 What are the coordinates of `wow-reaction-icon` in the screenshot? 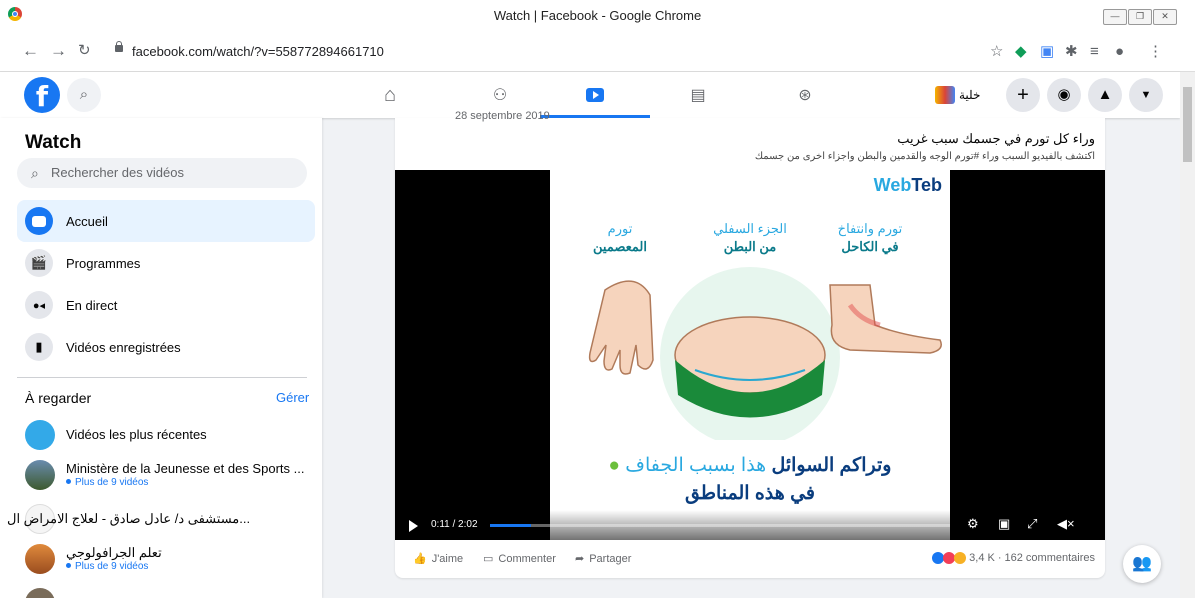 It's located at (960, 558).